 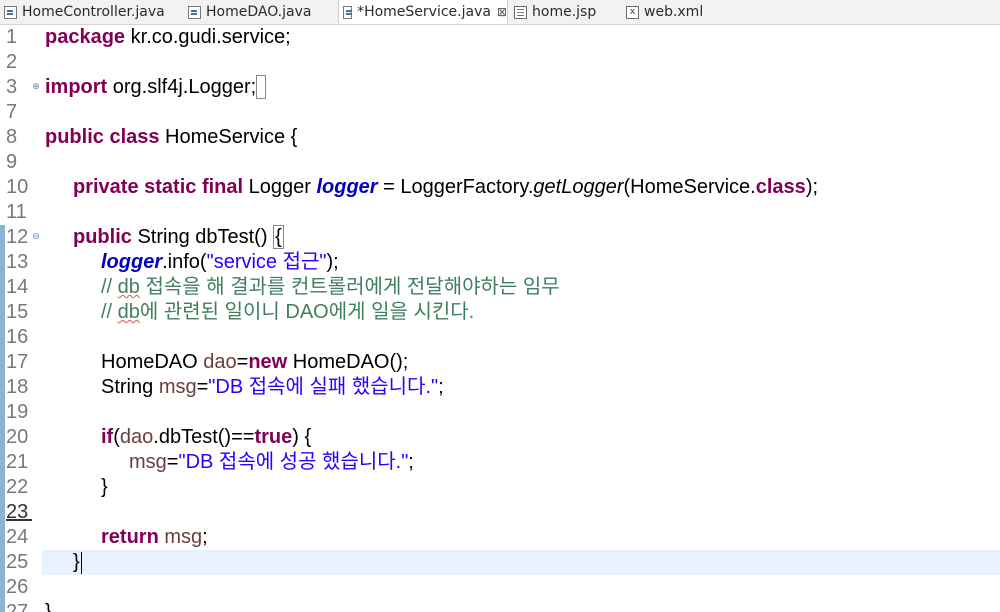 I want to click on line-number: 23, so click(x=17, y=512).